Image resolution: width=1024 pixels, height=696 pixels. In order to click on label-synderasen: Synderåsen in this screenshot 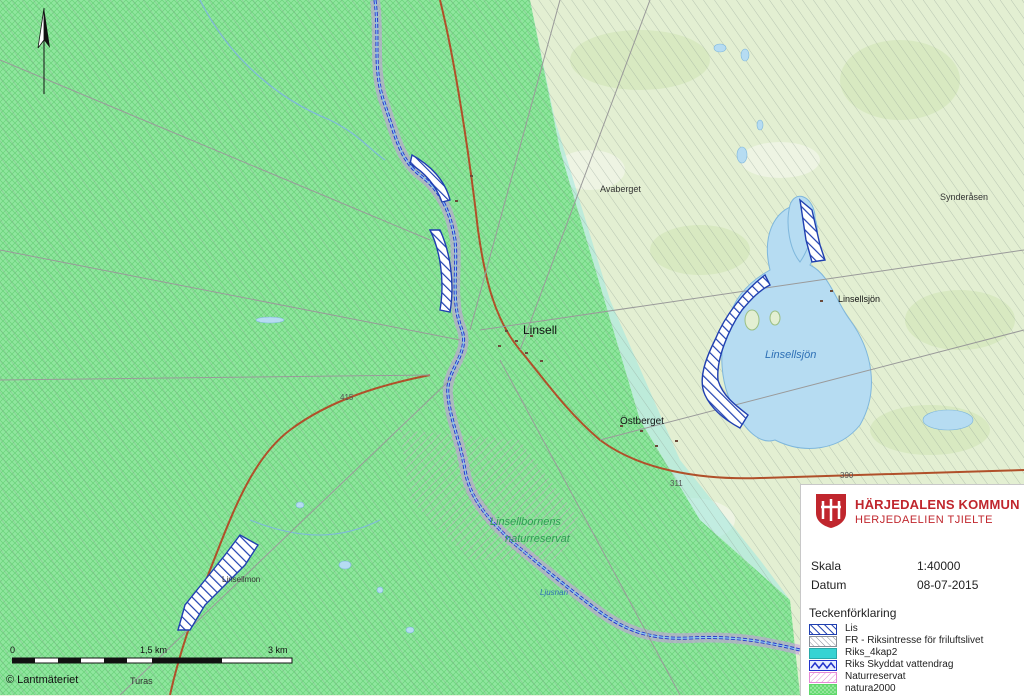, I will do `click(964, 197)`.